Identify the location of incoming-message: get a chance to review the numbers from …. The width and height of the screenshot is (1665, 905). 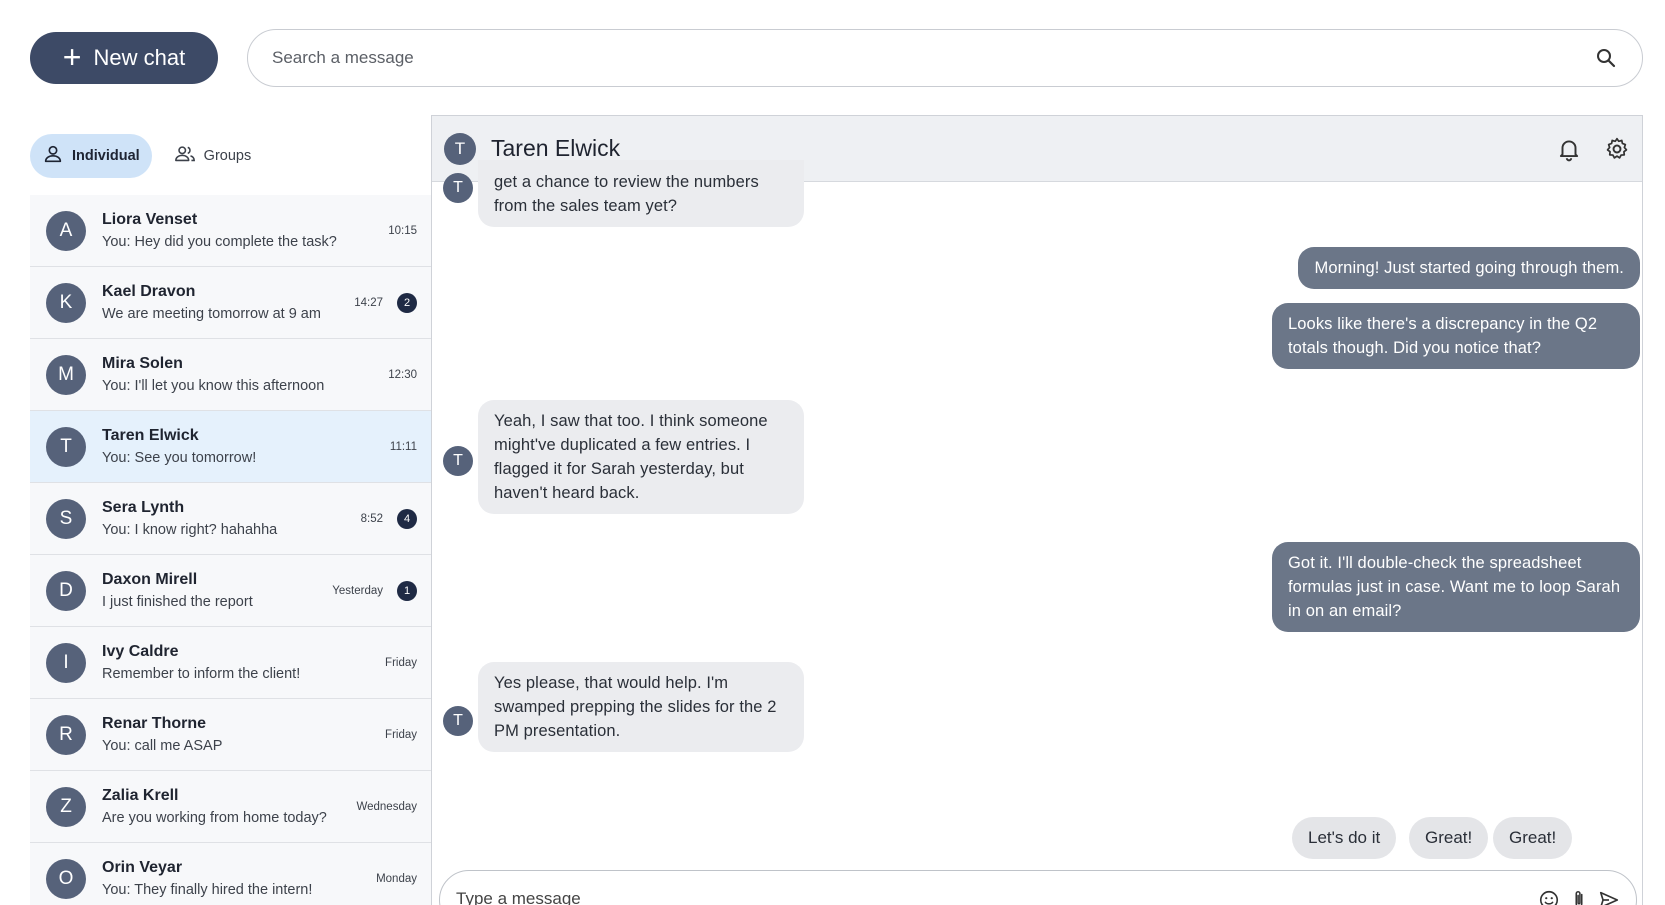
(641, 193).